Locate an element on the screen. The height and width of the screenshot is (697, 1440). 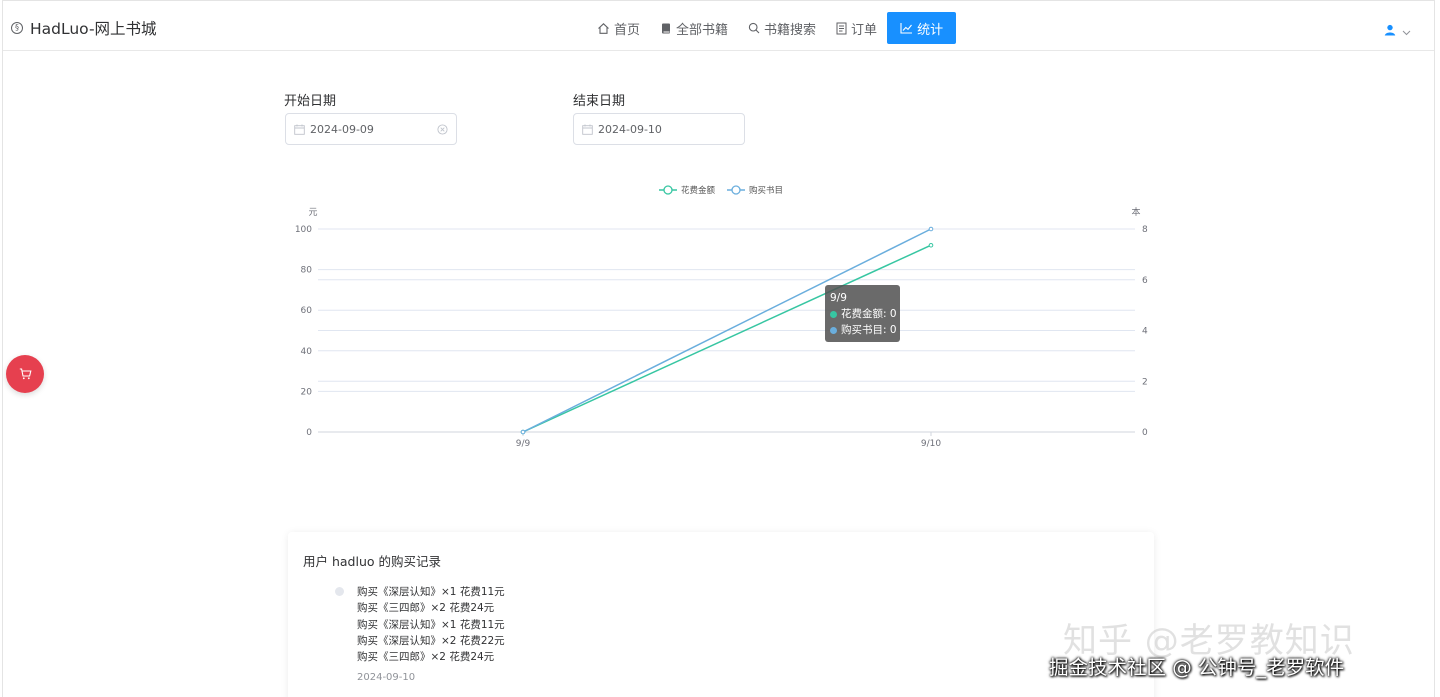
nav-home: 首页 is located at coordinates (618, 28).